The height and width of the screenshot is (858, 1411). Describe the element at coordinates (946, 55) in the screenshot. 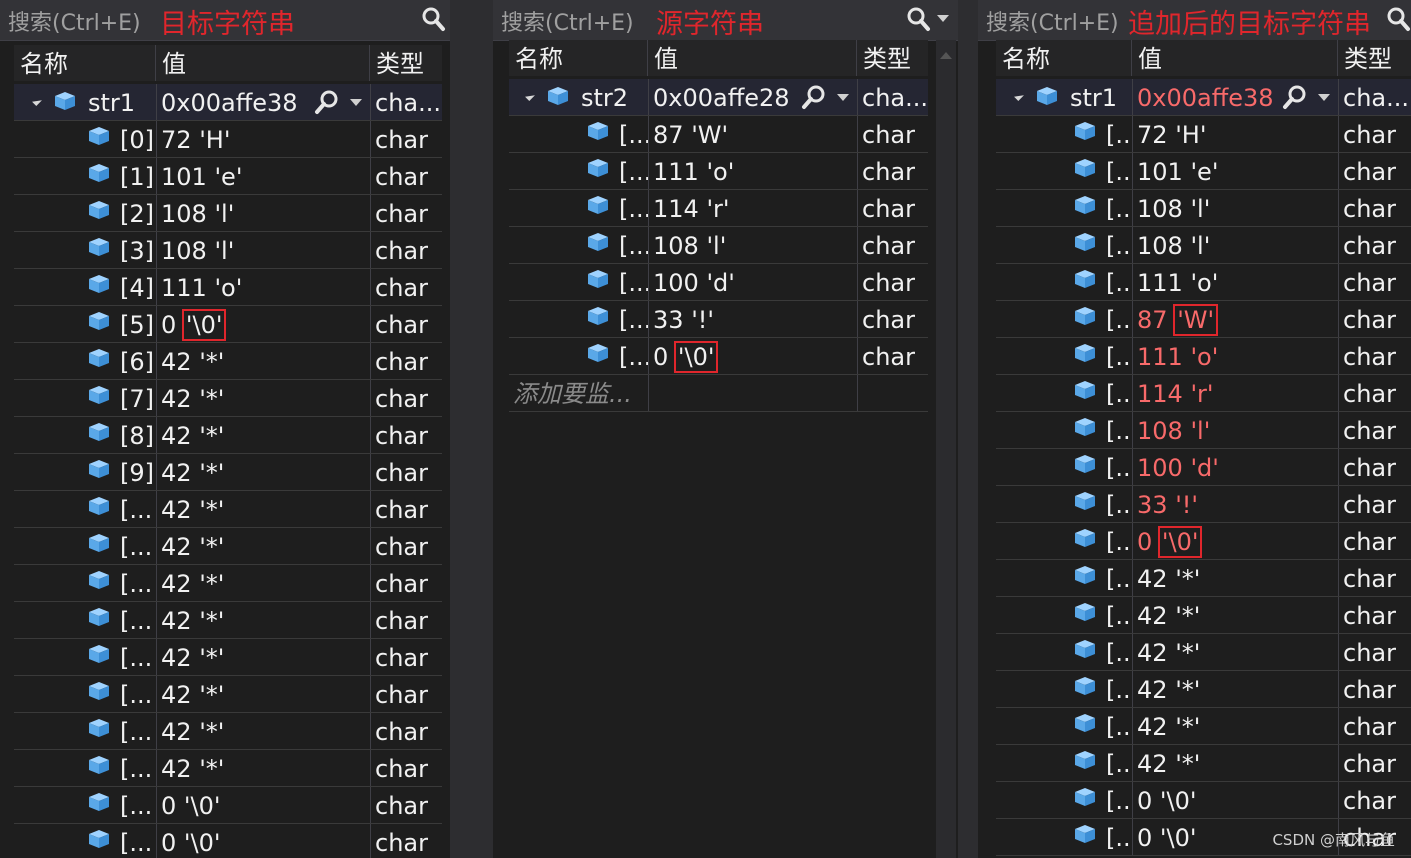

I see `scroll-up-arrow-icon` at that location.